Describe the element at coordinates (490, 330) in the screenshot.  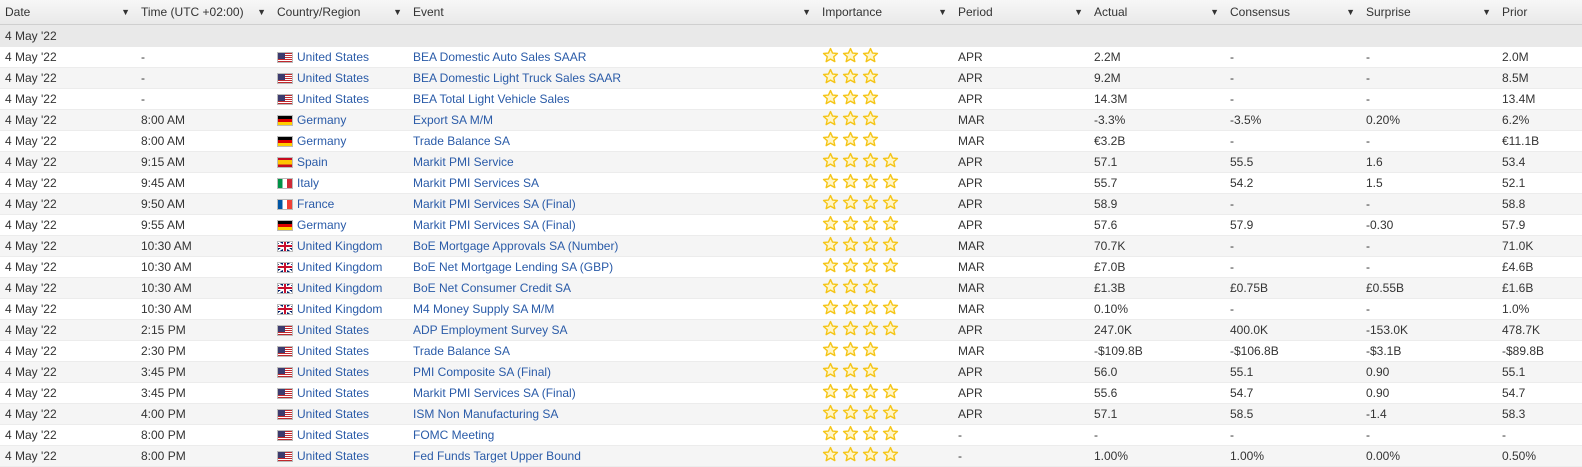
I see `event-link: ADP Employment Survey SA` at that location.